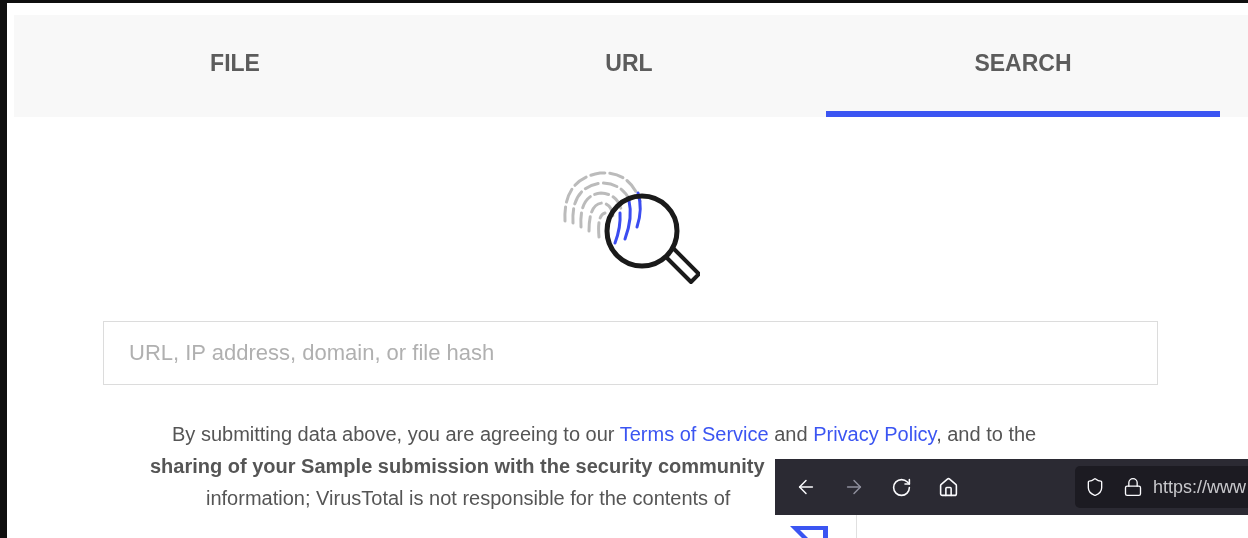 Image resolution: width=1248 pixels, height=538 pixels. What do you see at coordinates (235, 66) in the screenshot?
I see `tab: FILE` at bounding box center [235, 66].